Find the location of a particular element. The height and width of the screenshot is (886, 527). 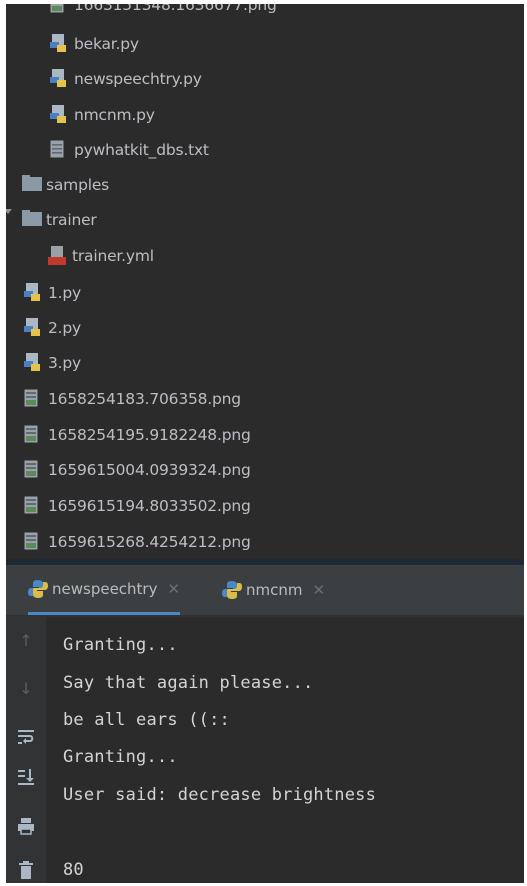

tree-item-label: 3.py is located at coordinates (65, 363).